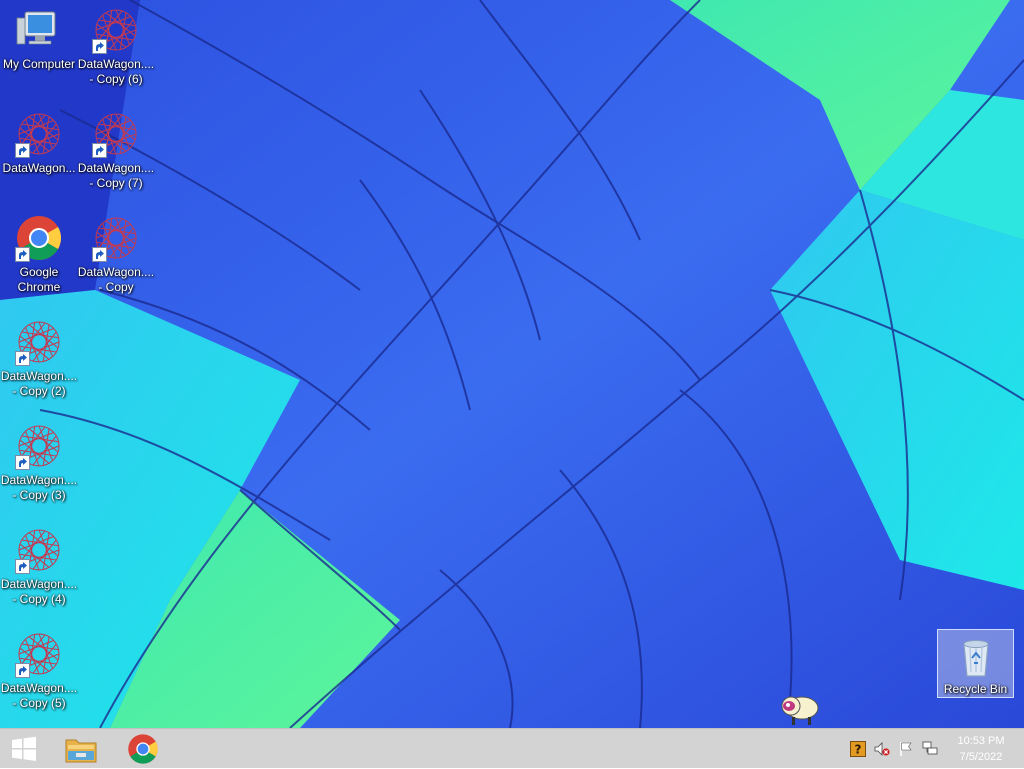 Image resolution: width=1024 pixels, height=769 pixels. I want to click on recycle-bin-icon, so click(976, 656).